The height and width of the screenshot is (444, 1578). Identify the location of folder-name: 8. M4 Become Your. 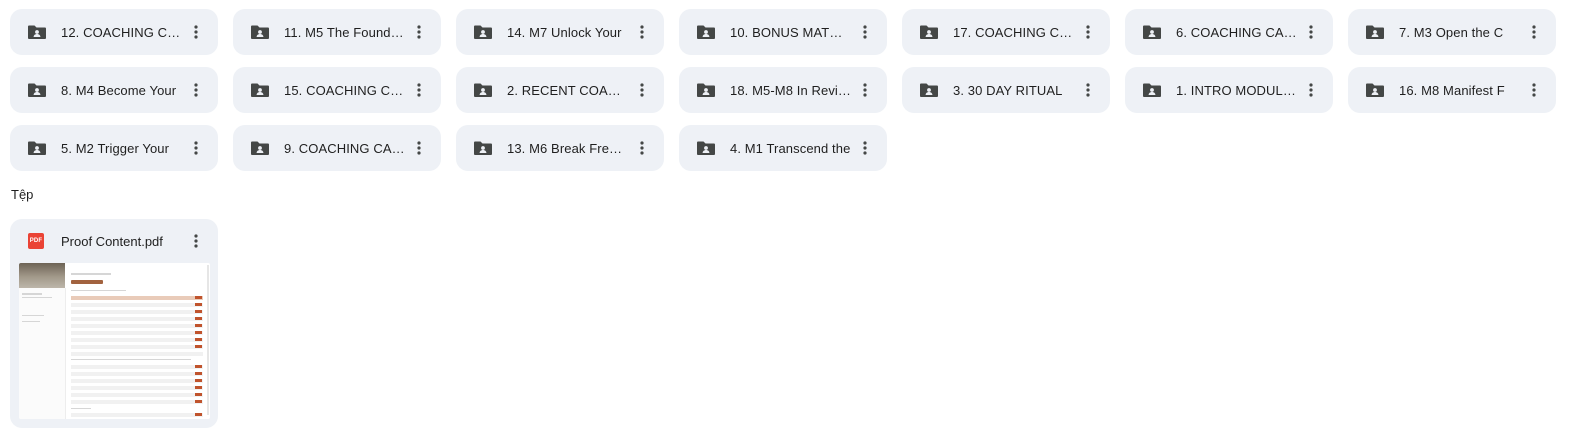
(119, 90).